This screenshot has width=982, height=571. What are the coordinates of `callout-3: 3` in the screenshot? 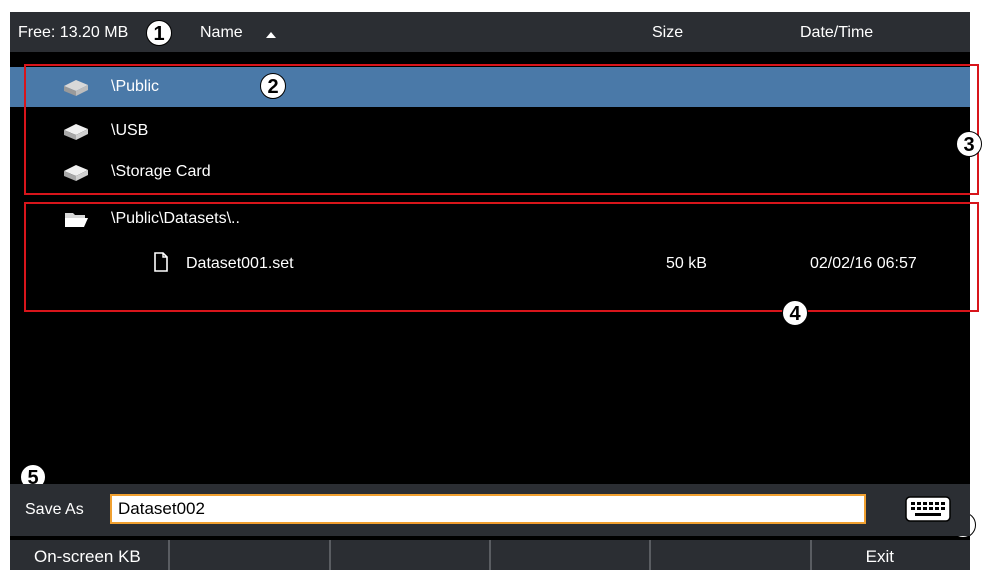 It's located at (969, 144).